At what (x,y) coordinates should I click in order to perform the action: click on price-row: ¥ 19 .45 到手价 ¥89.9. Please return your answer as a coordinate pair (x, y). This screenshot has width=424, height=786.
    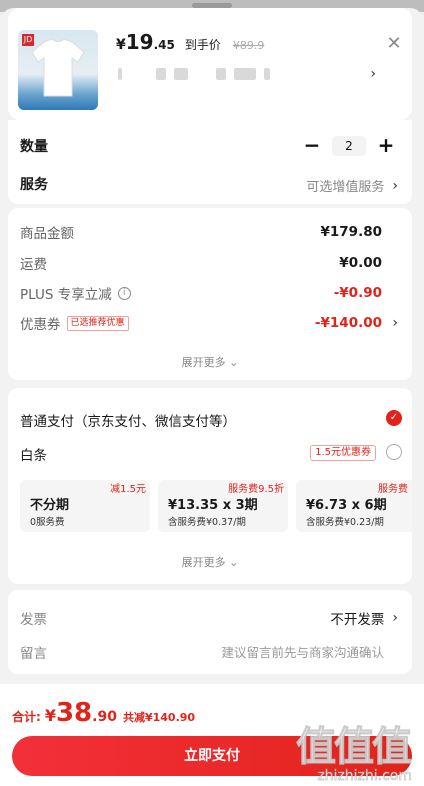
    Looking at the image, I should click on (190, 42).